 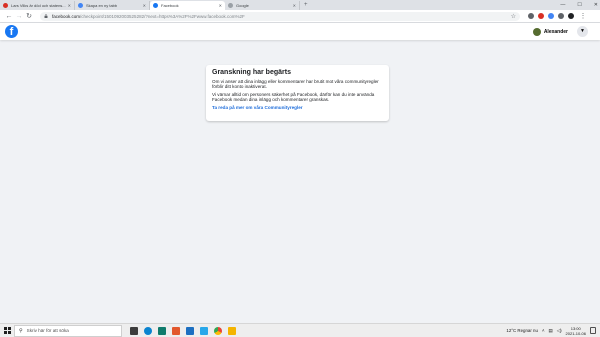 What do you see at coordinates (583, 16) in the screenshot?
I see `browser-menu-icon: ⋮` at bounding box center [583, 16].